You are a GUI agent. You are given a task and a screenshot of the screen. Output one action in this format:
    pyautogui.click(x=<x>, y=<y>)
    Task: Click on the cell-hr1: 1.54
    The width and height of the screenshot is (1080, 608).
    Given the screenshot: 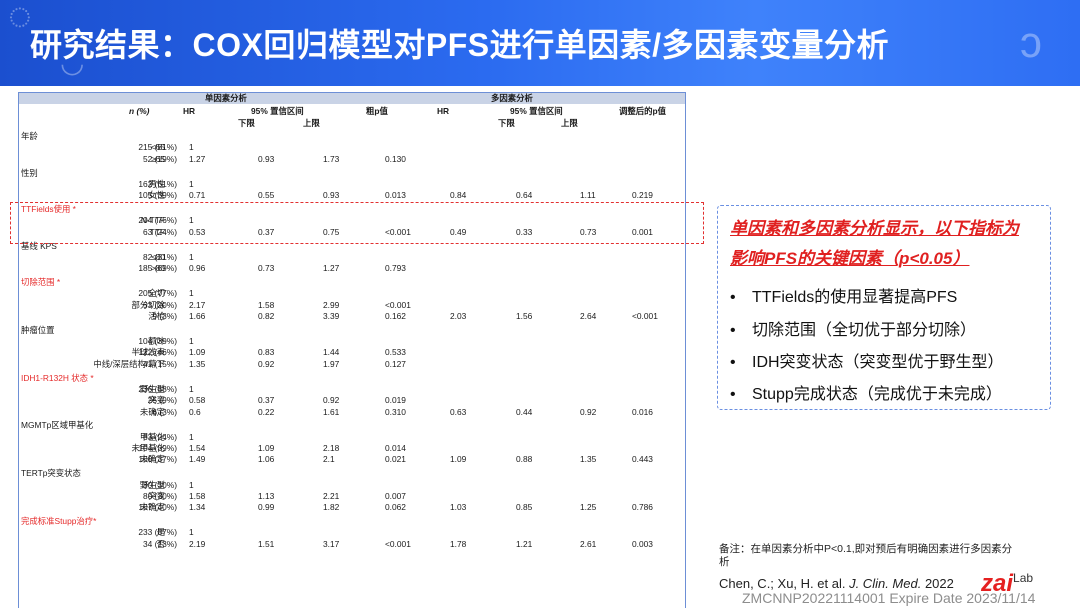 What is the action you would take?
    pyautogui.click(x=197, y=448)
    